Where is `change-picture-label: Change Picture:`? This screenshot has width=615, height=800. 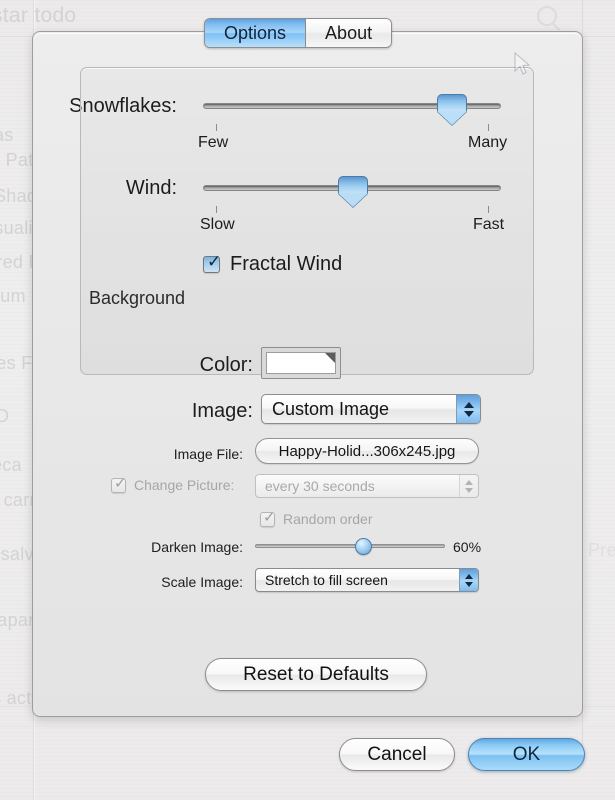 change-picture-label: Change Picture: is located at coordinates (184, 485).